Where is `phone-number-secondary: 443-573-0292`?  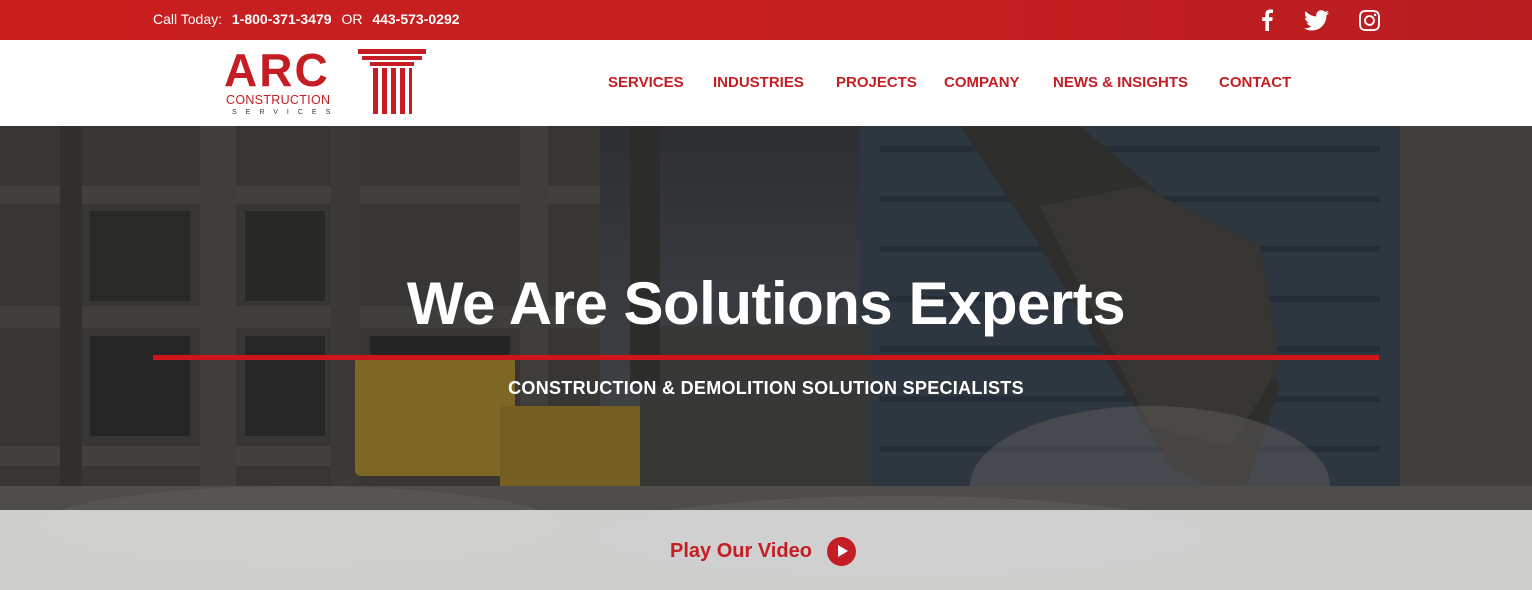
phone-number-secondary: 443-573-0292 is located at coordinates (415, 19).